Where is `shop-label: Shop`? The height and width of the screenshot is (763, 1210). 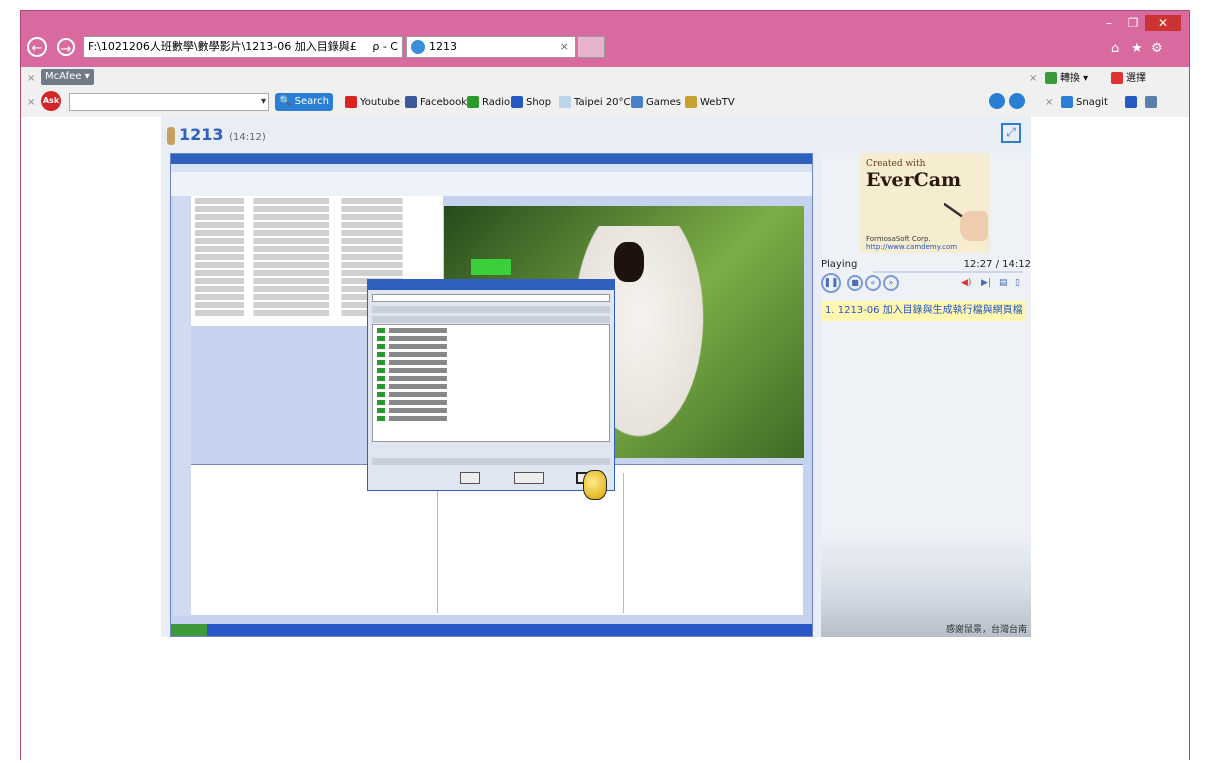
shop-label: Shop is located at coordinates (539, 102).